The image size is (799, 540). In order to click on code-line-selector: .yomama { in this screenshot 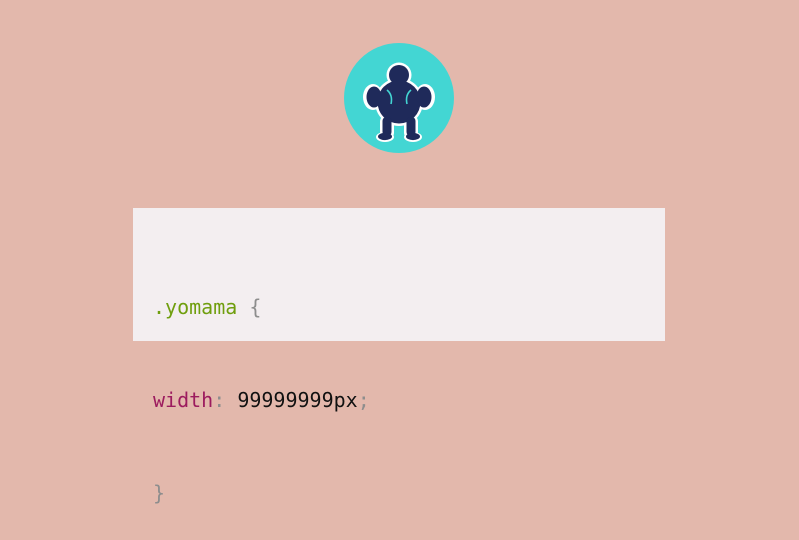, I will do `click(399, 307)`.